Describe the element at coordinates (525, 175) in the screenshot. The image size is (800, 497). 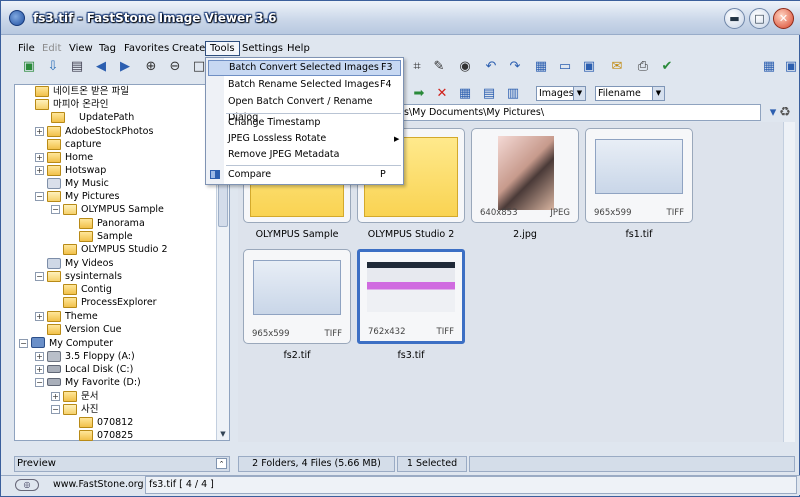
I see `thumbnail-image: 640x853 JPEG` at that location.